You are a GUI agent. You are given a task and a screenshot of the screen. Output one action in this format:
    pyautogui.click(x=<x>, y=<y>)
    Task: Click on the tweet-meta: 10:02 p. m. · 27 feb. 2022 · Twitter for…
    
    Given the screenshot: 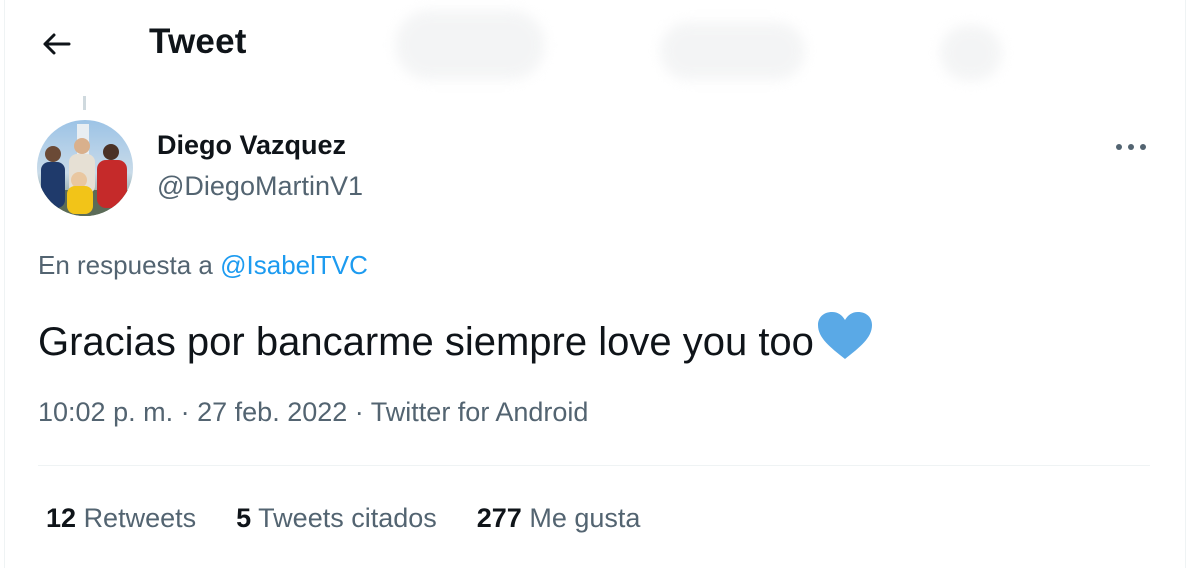 What is the action you would take?
    pyautogui.click(x=313, y=412)
    